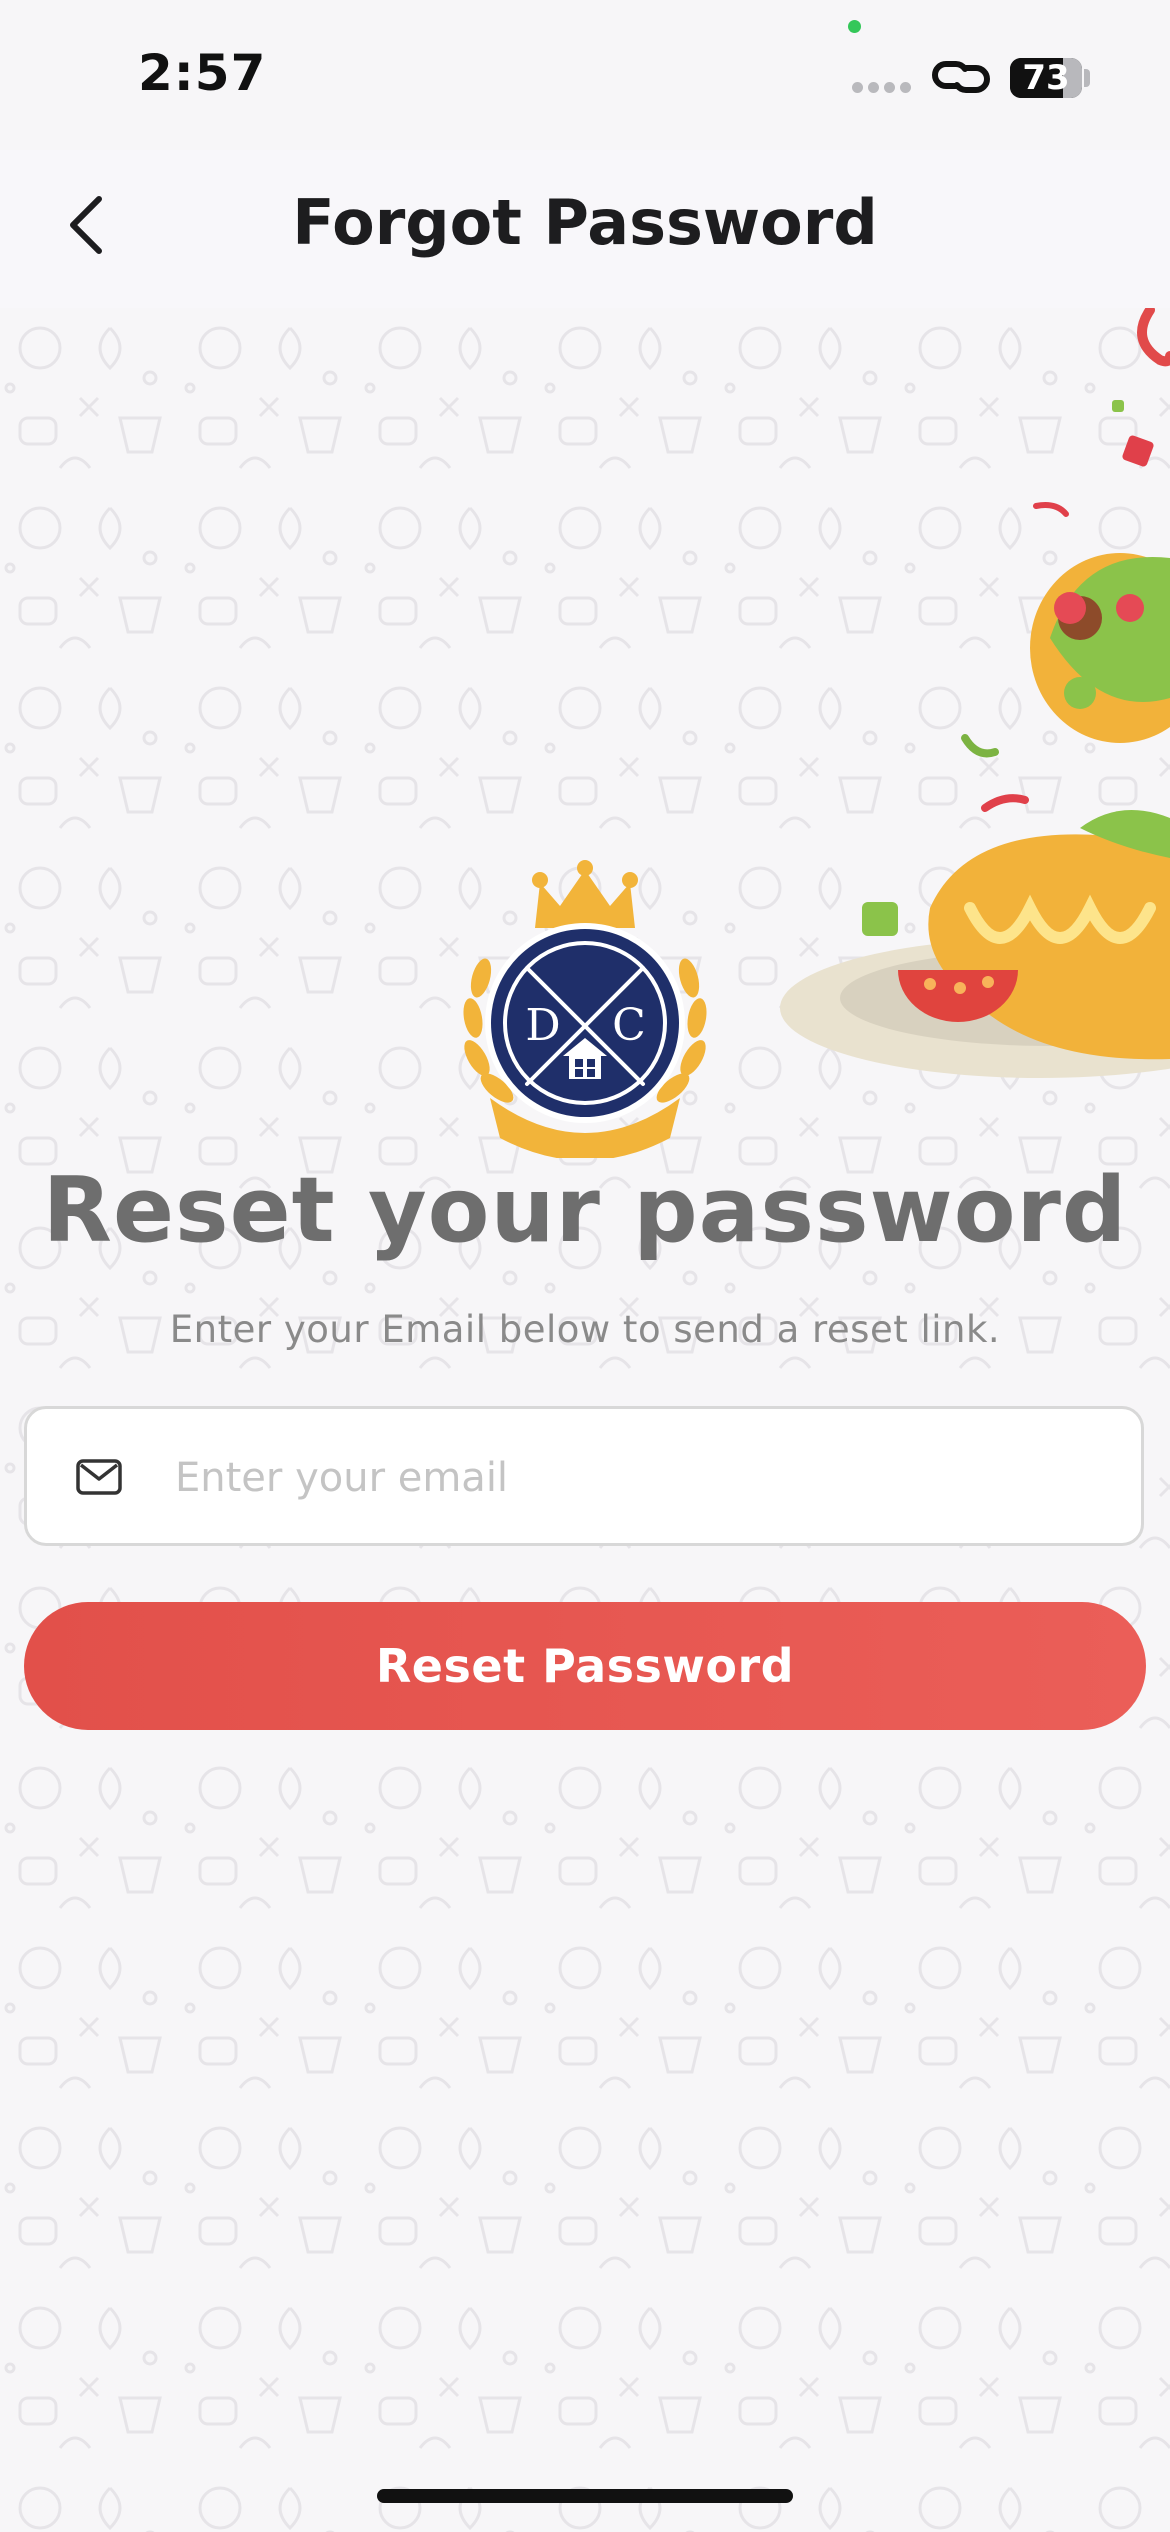 This screenshot has width=1170, height=2532. What do you see at coordinates (585, 1210) in the screenshot?
I see `reset-heading: Reset your password` at bounding box center [585, 1210].